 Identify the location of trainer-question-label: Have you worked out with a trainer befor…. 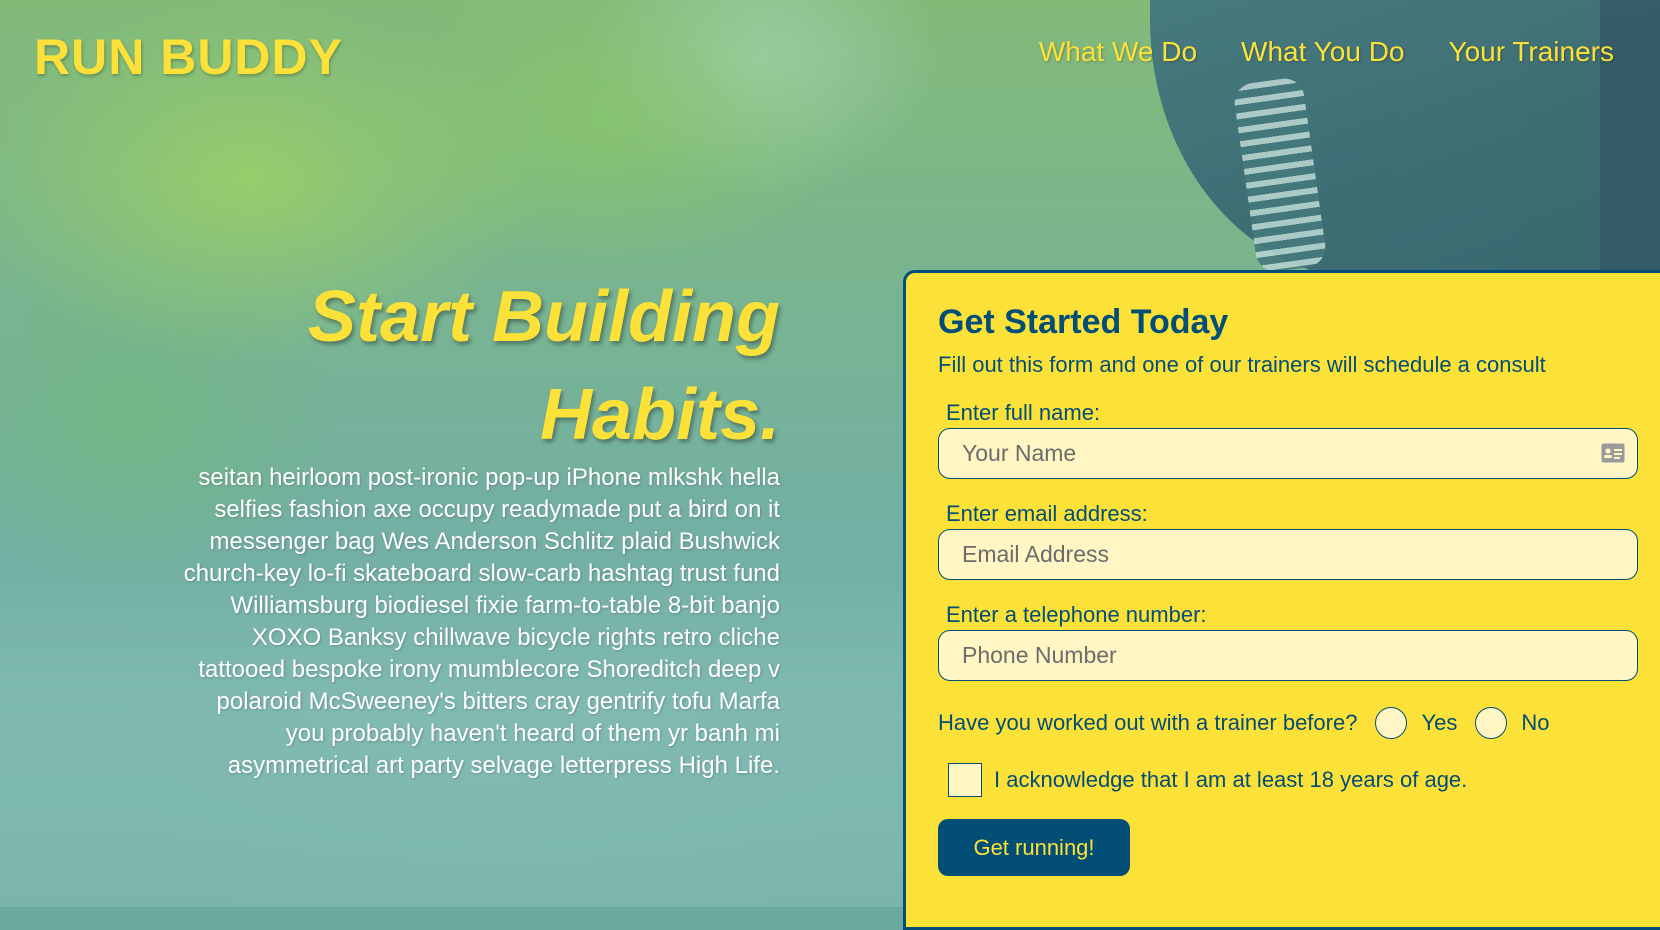
(1148, 722).